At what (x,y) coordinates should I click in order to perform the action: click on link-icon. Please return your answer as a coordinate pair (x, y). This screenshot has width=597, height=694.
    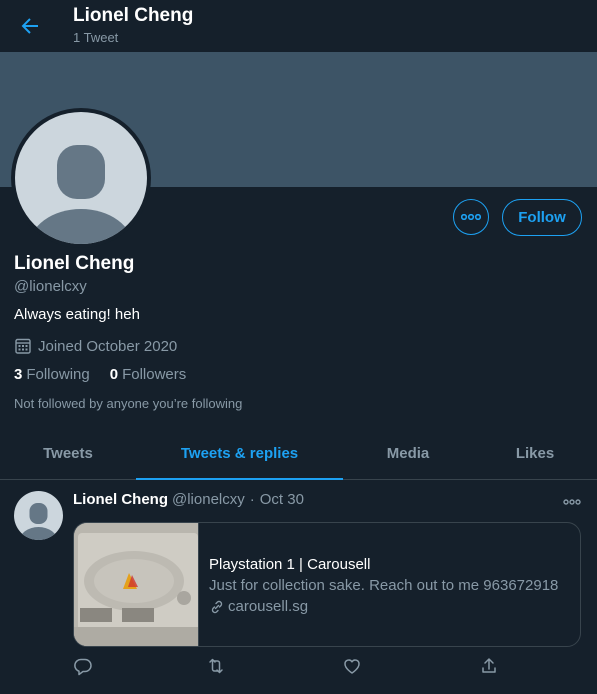
    Looking at the image, I should click on (217, 606).